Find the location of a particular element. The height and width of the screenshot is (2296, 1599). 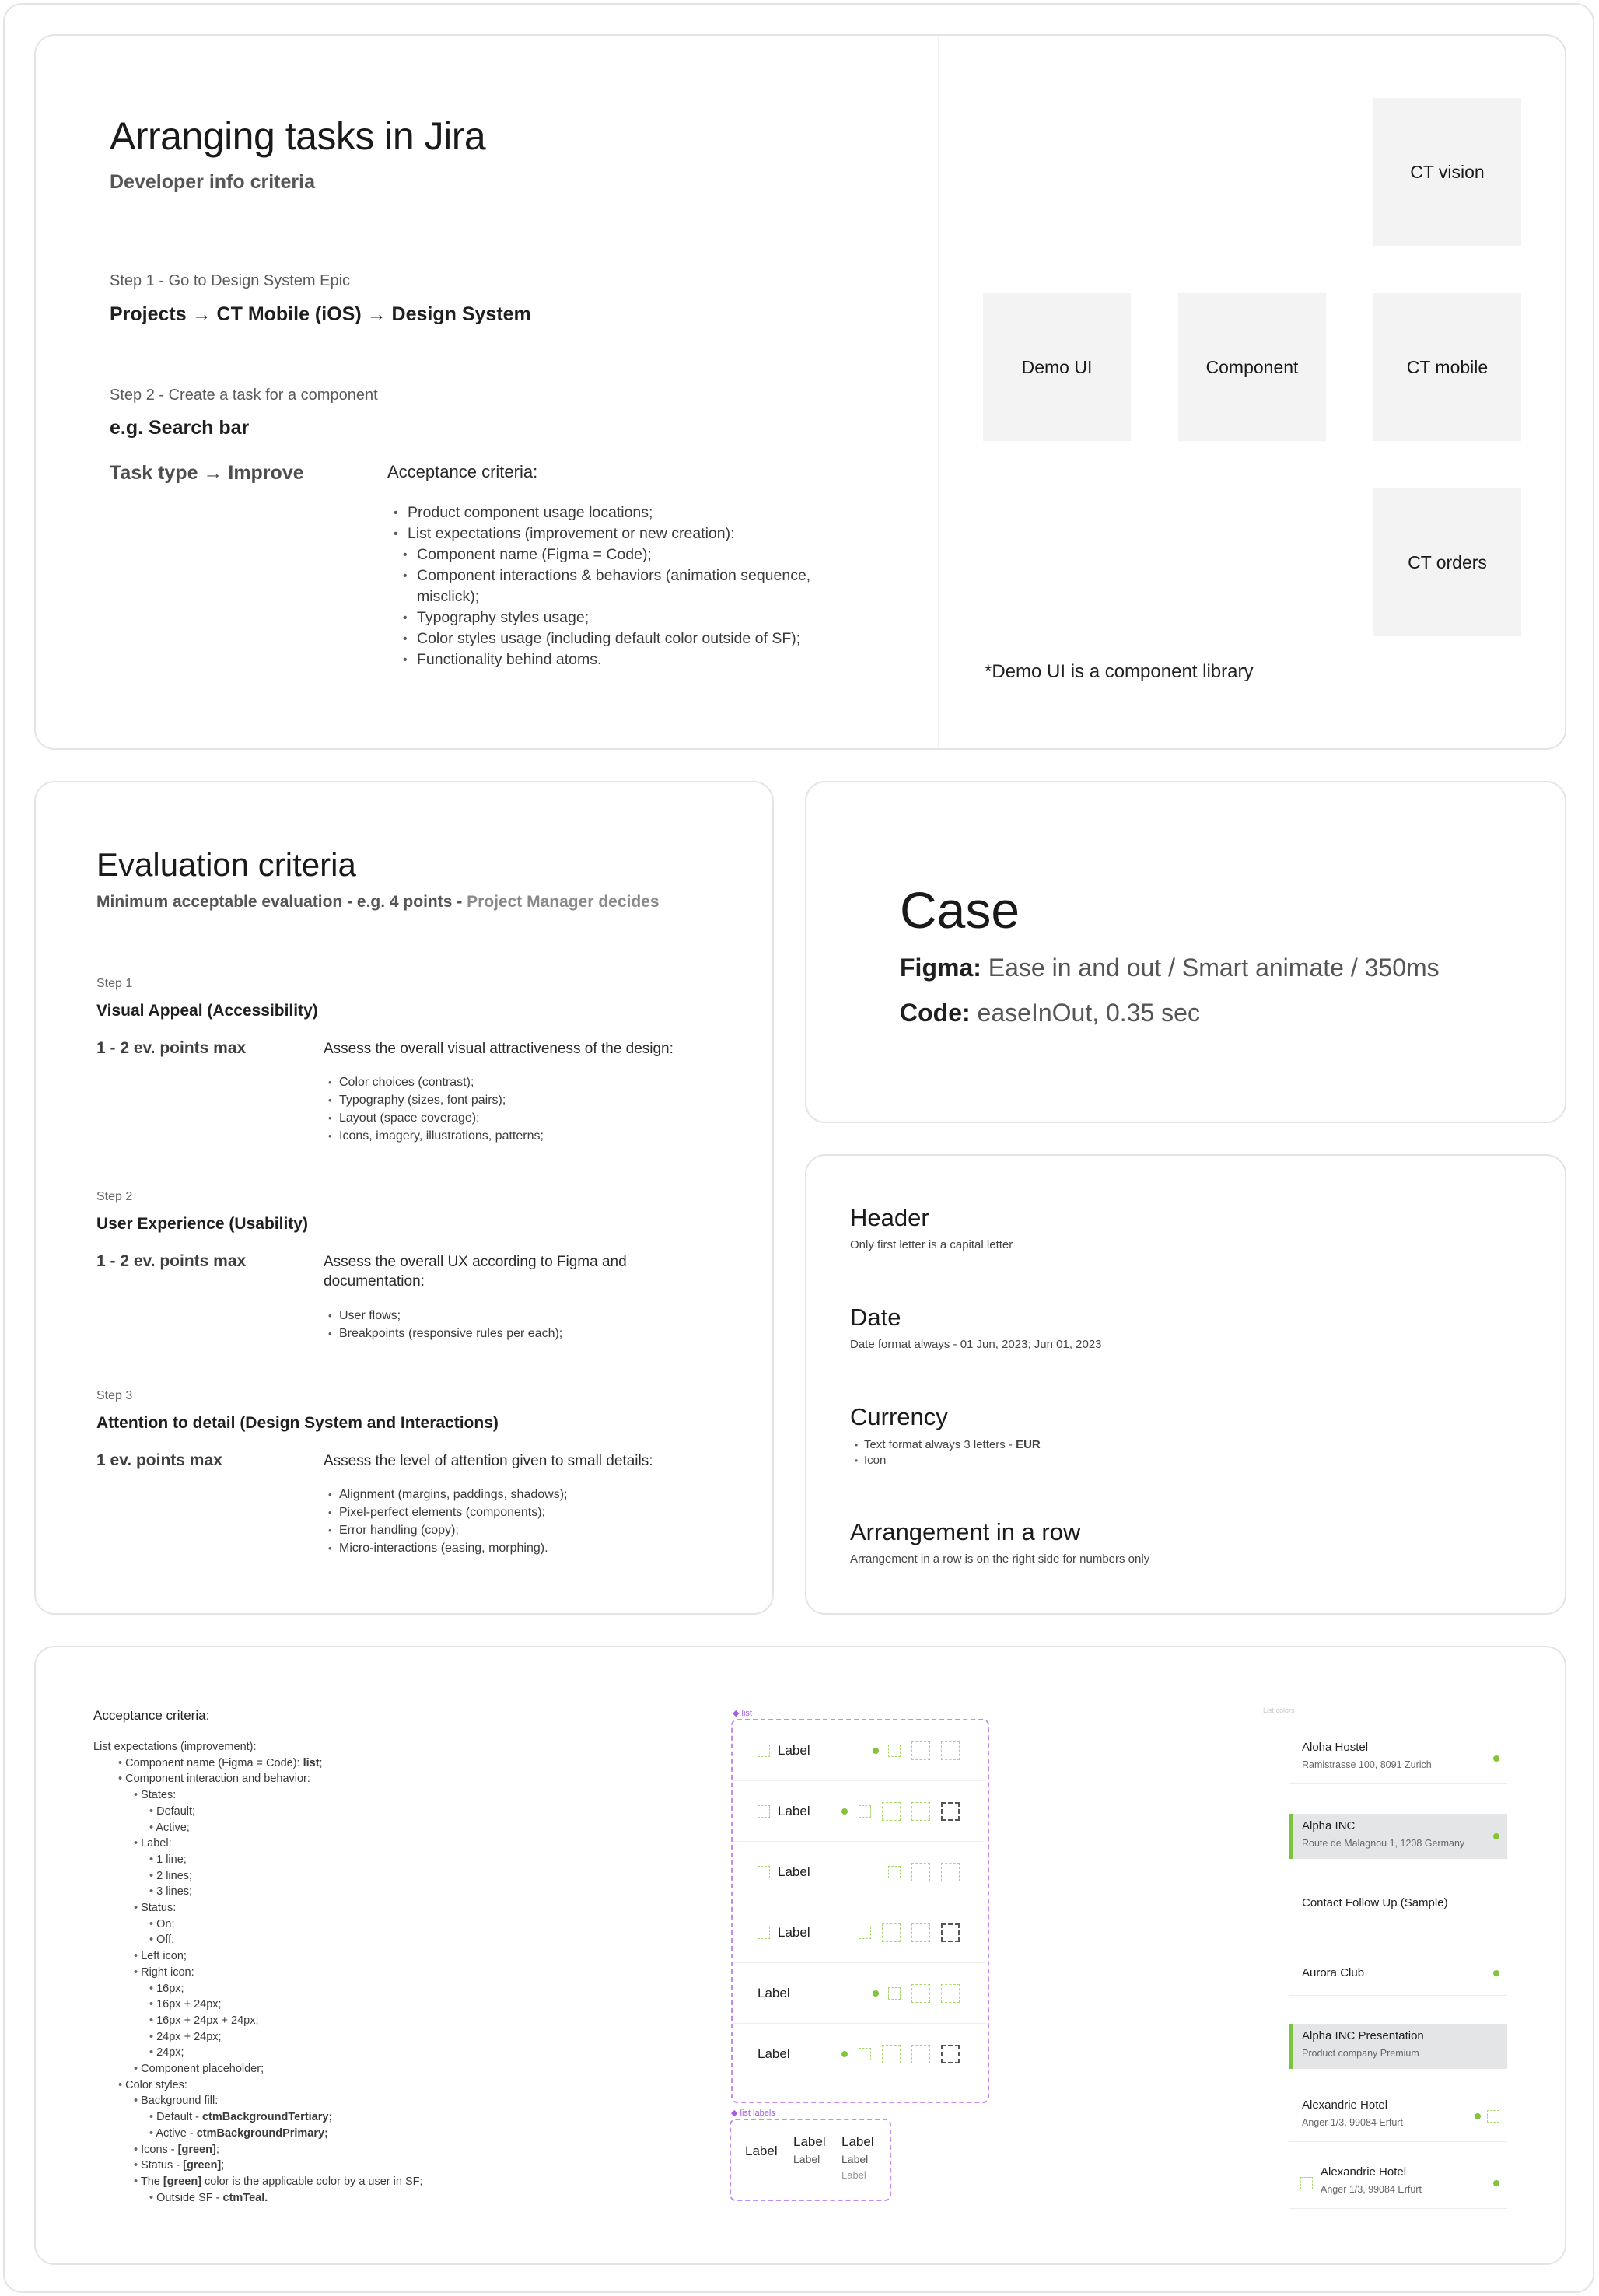

spec-line: States: is located at coordinates (258, 1795).